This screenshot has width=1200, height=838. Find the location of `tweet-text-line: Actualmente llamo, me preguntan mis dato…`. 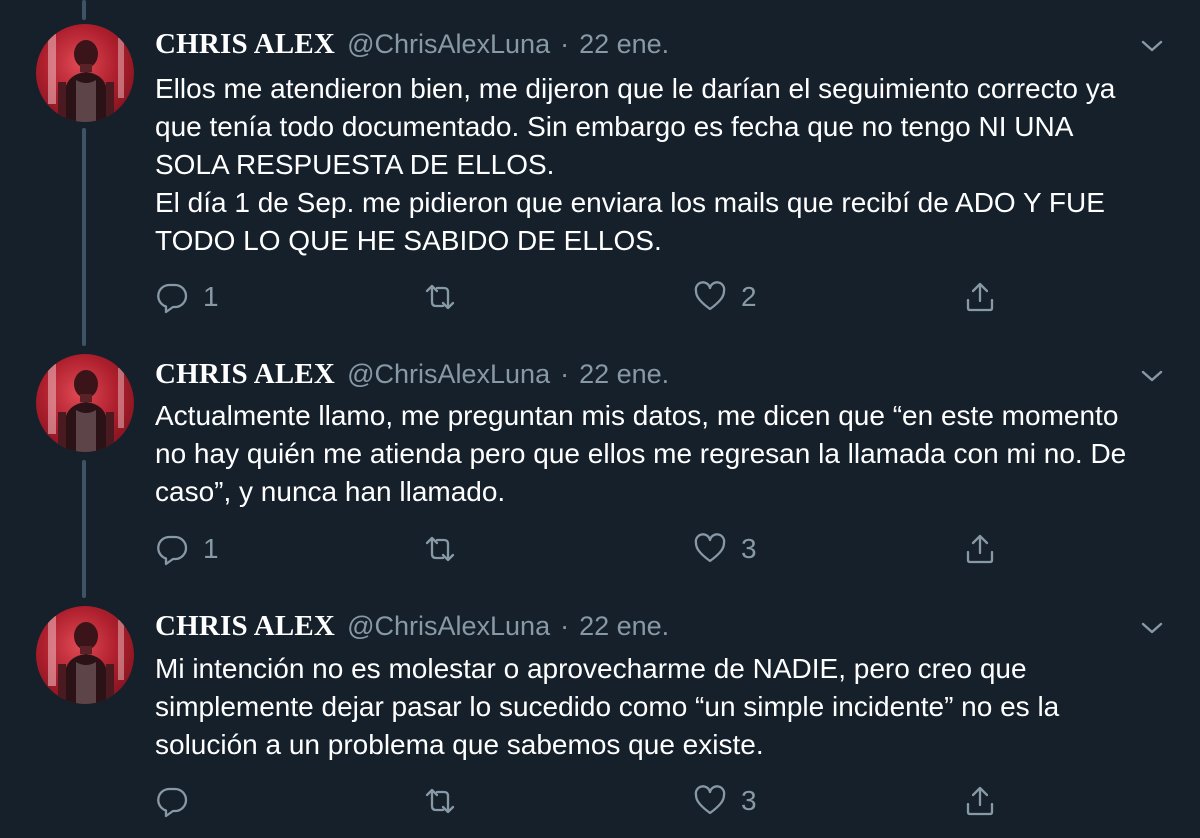

tweet-text-line: Actualmente llamo, me preguntan mis dato… is located at coordinates (637, 415).